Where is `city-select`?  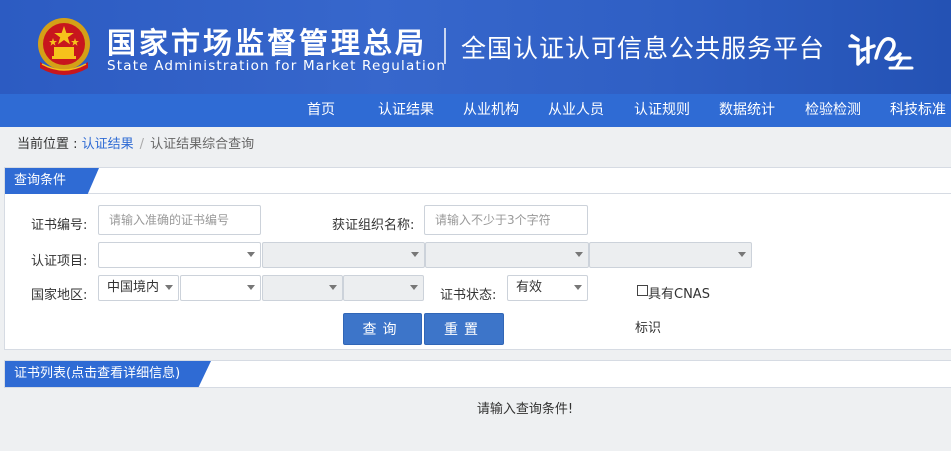 city-select is located at coordinates (302, 288).